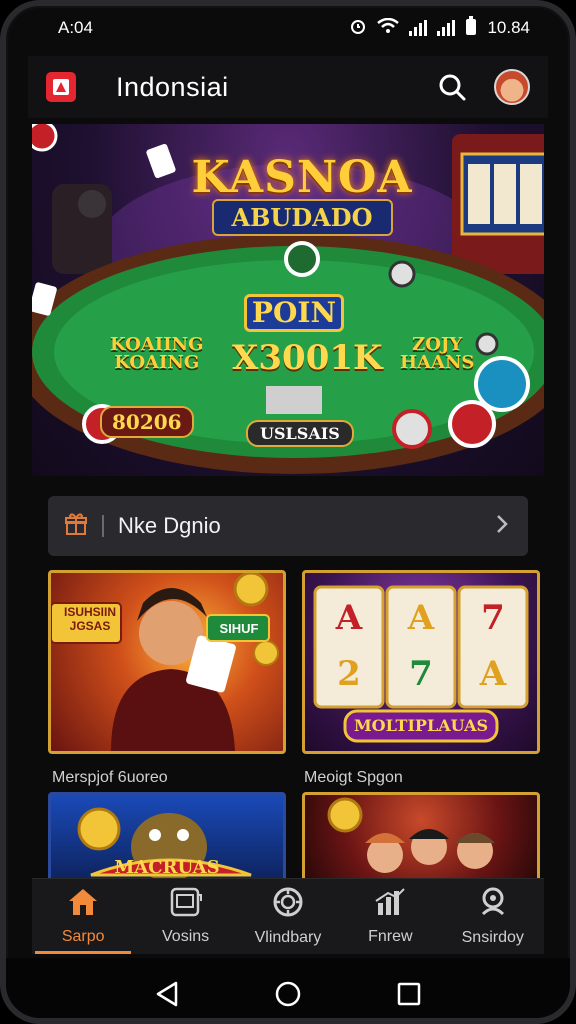 The height and width of the screenshot is (1024, 576). Describe the element at coordinates (167, 837) in the screenshot. I see `game-card-3: MACRUAS` at that location.